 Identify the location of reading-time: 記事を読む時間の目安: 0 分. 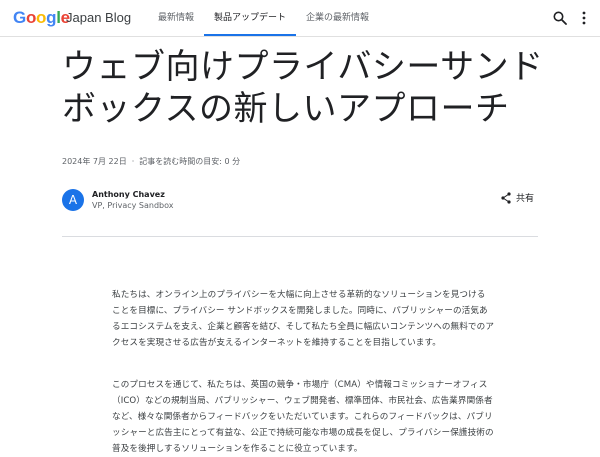
(190, 161).